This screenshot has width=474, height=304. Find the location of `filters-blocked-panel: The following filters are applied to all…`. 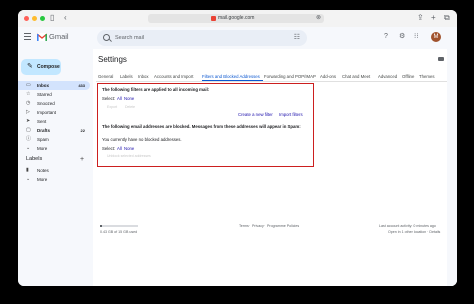

filters-blocked-panel: The following filters are applied to all… is located at coordinates (205, 125).